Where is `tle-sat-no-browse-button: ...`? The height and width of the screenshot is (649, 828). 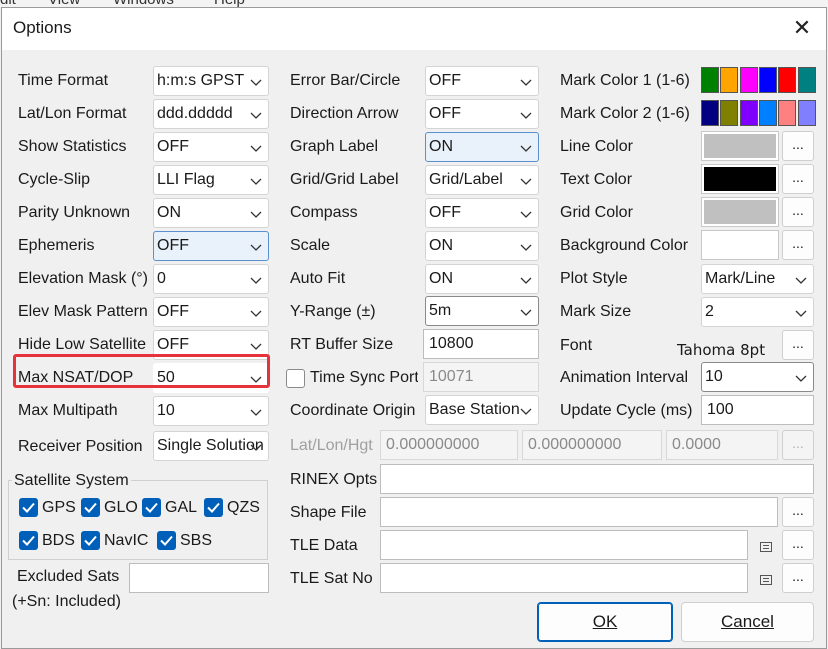 tle-sat-no-browse-button: ... is located at coordinates (798, 578).